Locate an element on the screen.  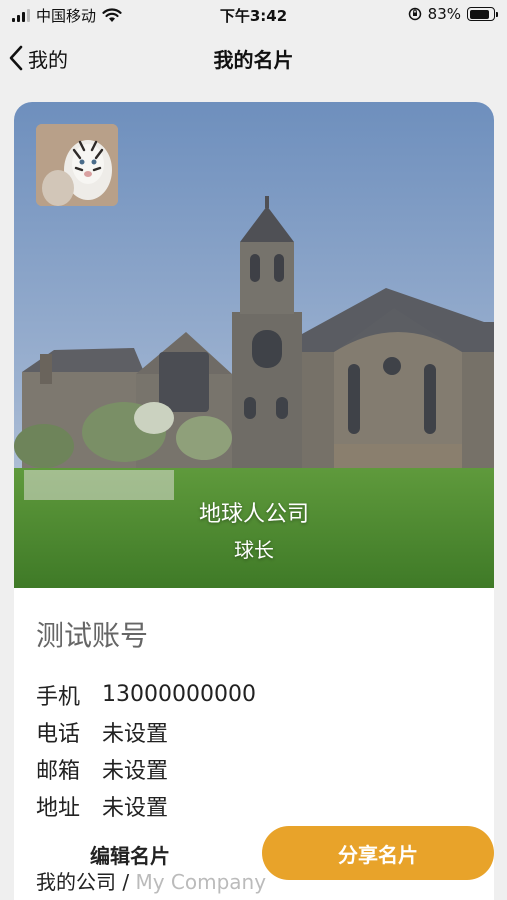
info-label: 邮箱 is located at coordinates (58, 771).